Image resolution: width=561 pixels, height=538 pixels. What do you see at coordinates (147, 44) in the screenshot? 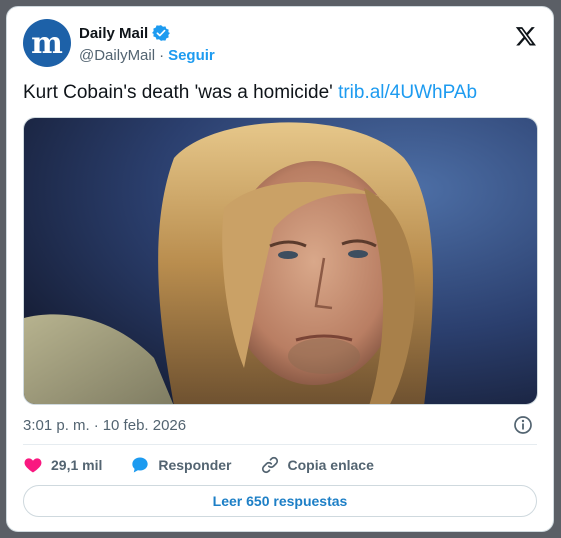
I see `author-names: Daily Mail @DailyMail · Seguir` at bounding box center [147, 44].